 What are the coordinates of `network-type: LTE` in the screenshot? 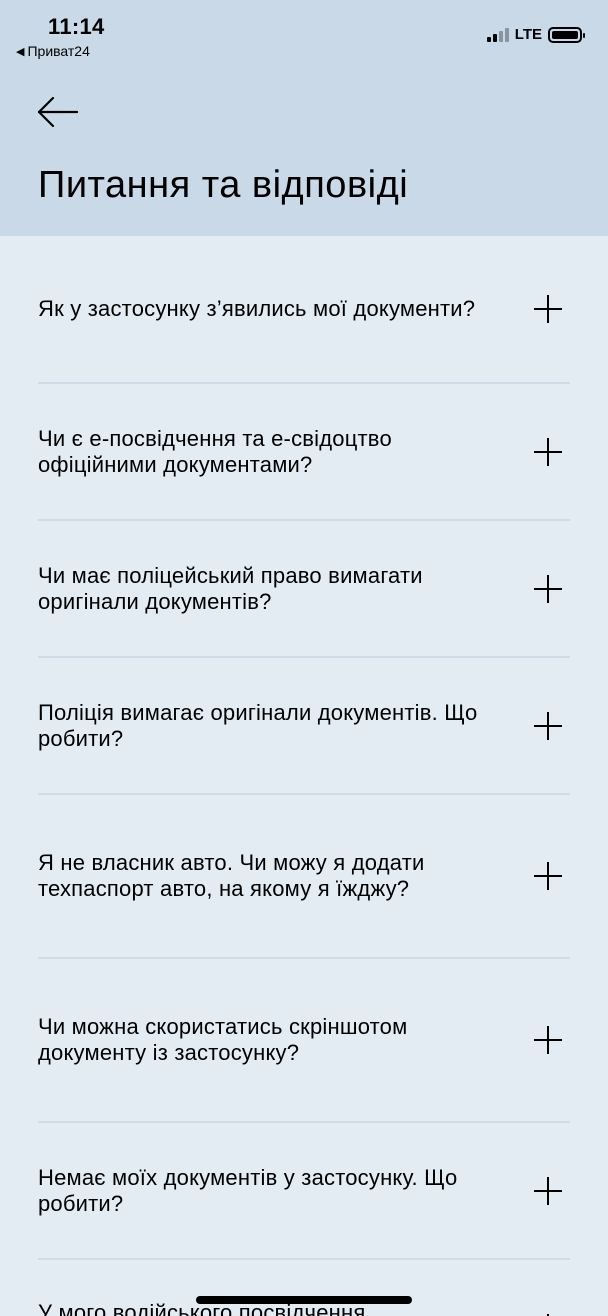 It's located at (528, 34).